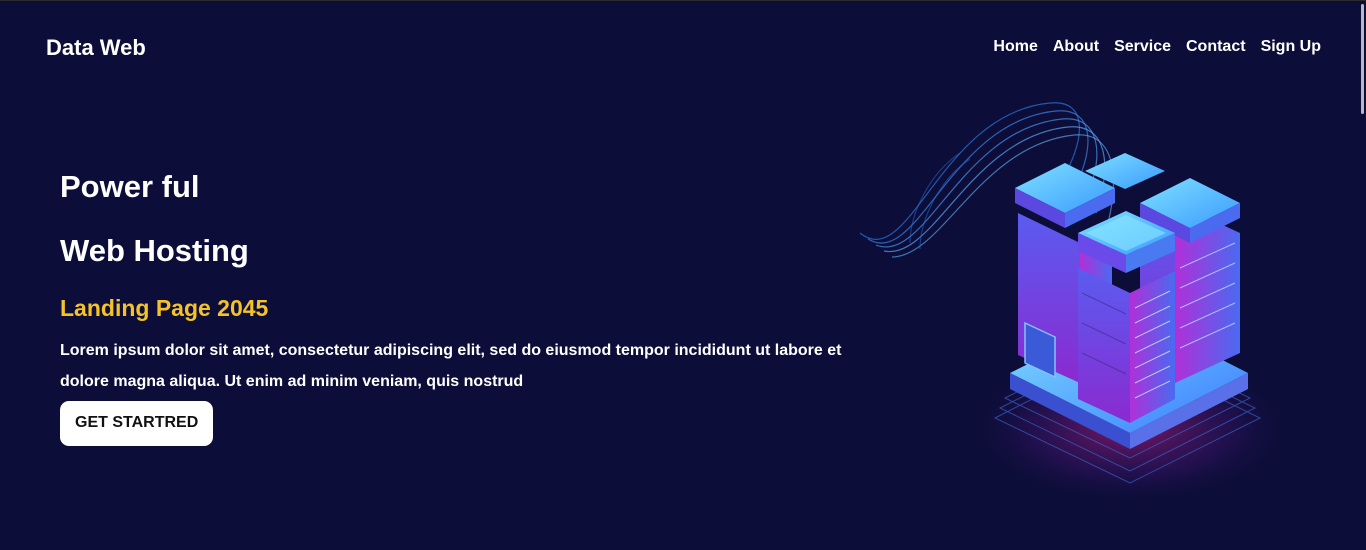 Image resolution: width=1366 pixels, height=550 pixels. I want to click on nav-item-about: About, so click(1076, 47).